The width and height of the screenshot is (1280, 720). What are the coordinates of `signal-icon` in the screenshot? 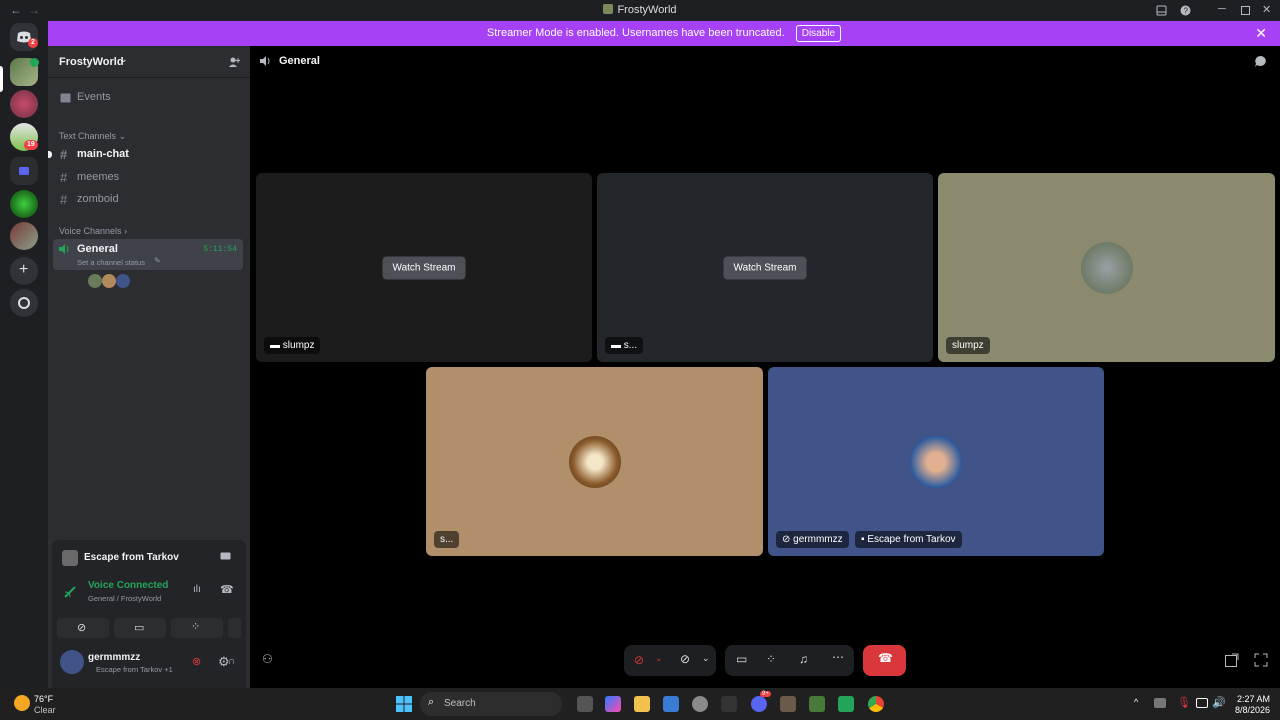 It's located at (70, 592).